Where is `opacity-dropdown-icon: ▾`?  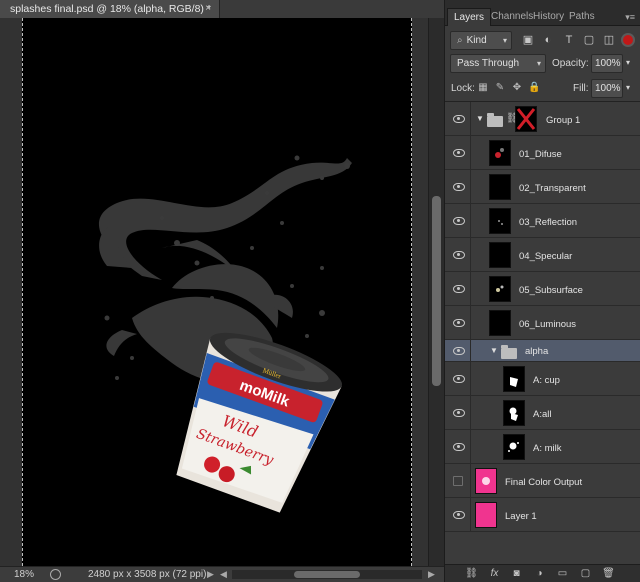
opacity-dropdown-icon: ▾ is located at coordinates (628, 62).